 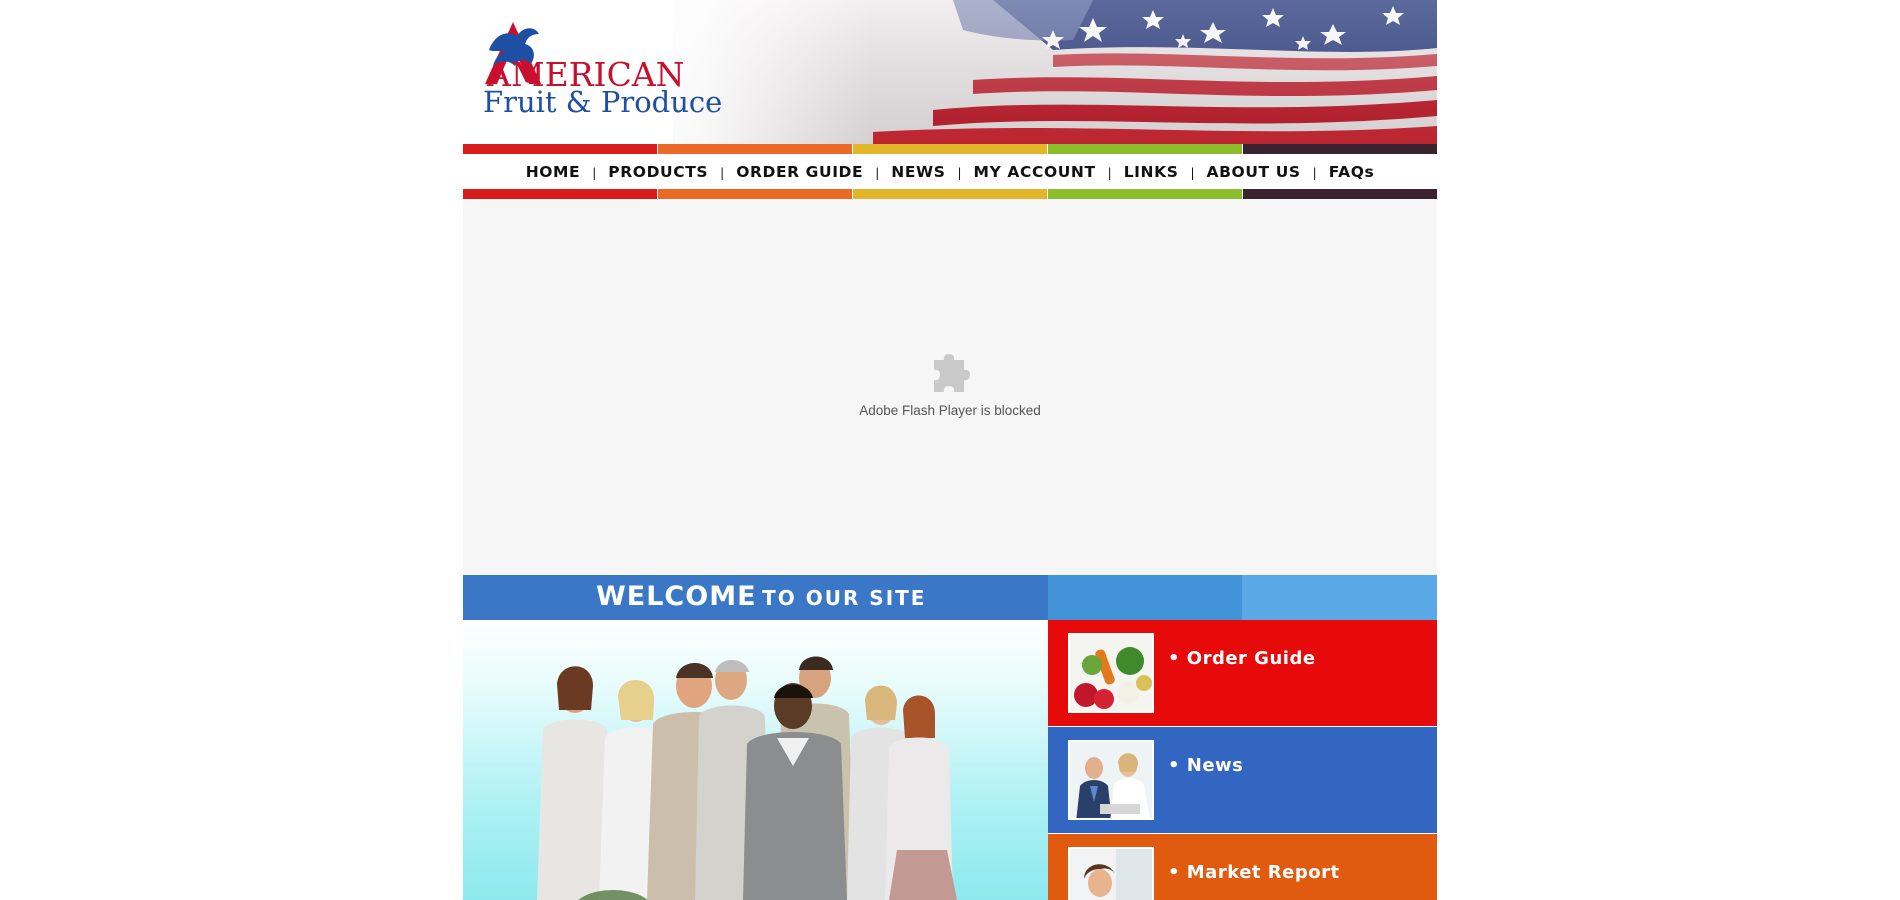 What do you see at coordinates (844, 598) in the screenshot?
I see `welcome-subtext: TO OUR SITE` at bounding box center [844, 598].